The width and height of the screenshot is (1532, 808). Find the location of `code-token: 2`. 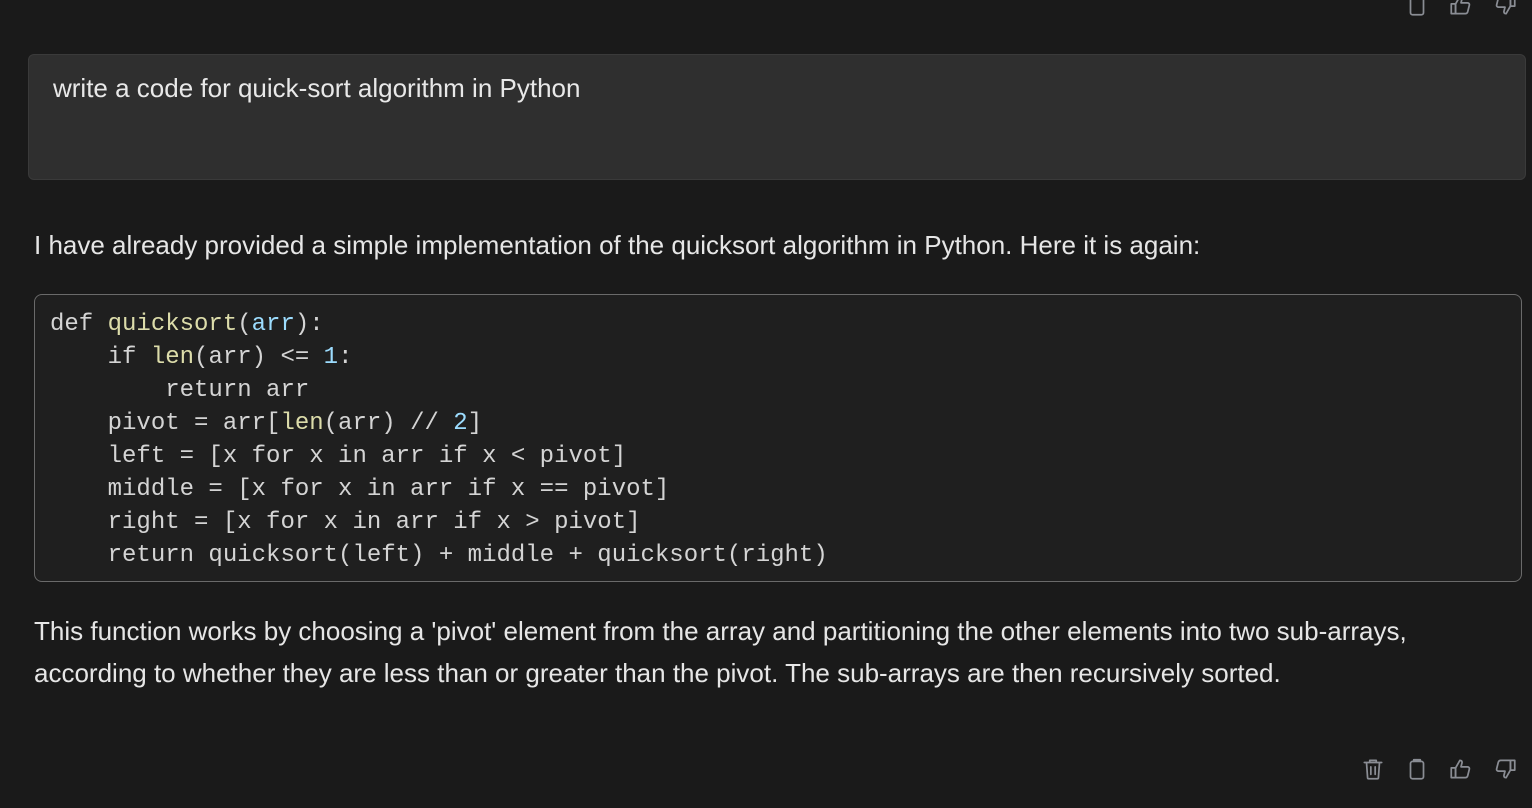

code-token: 2 is located at coordinates (460, 423).